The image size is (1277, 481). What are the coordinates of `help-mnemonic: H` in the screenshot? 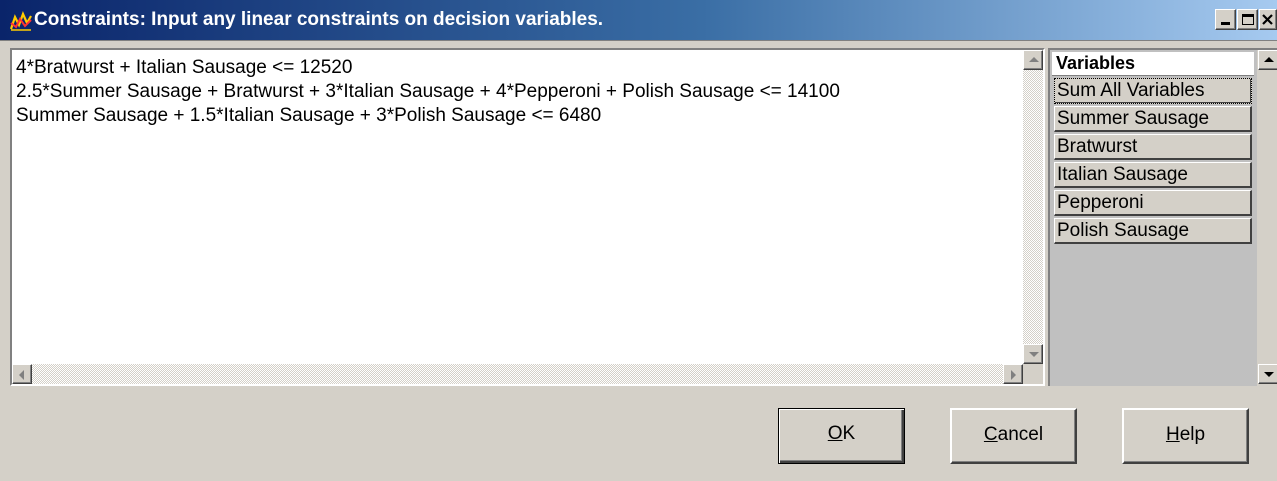 It's located at (1172, 434).